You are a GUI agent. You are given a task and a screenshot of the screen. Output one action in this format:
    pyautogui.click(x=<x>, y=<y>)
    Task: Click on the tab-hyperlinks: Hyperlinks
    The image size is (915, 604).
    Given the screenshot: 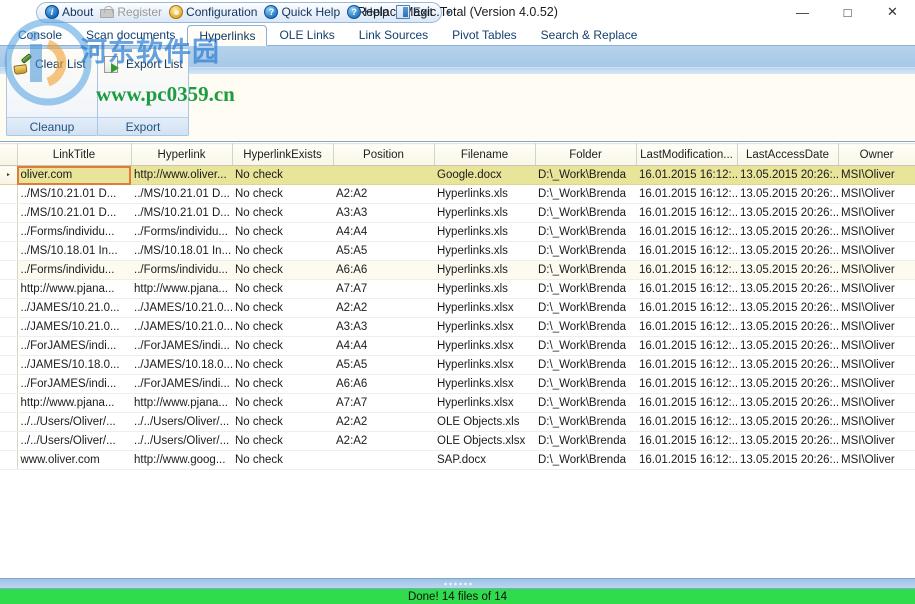 What is the action you would take?
    pyautogui.click(x=227, y=35)
    